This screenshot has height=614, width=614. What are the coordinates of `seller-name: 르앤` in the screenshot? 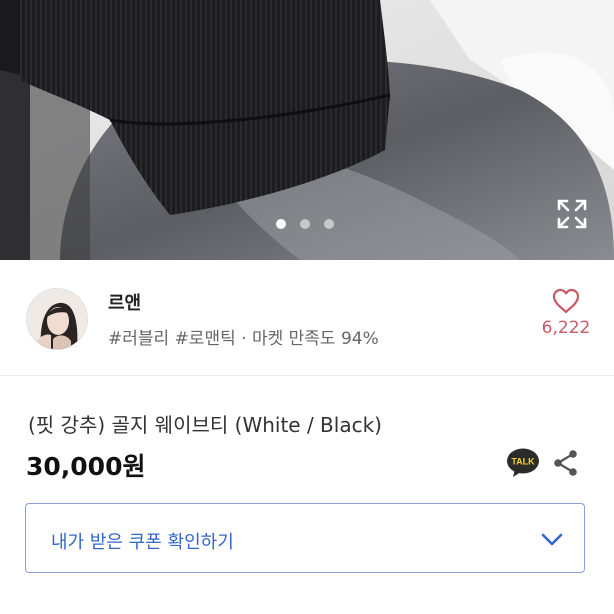 It's located at (124, 302).